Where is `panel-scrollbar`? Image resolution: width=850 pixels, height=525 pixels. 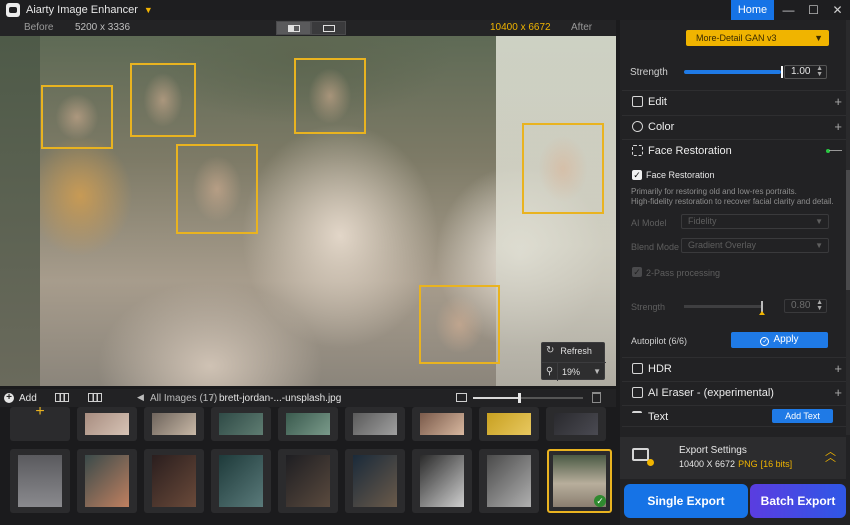
panel-scrollbar is located at coordinates (848, 227).